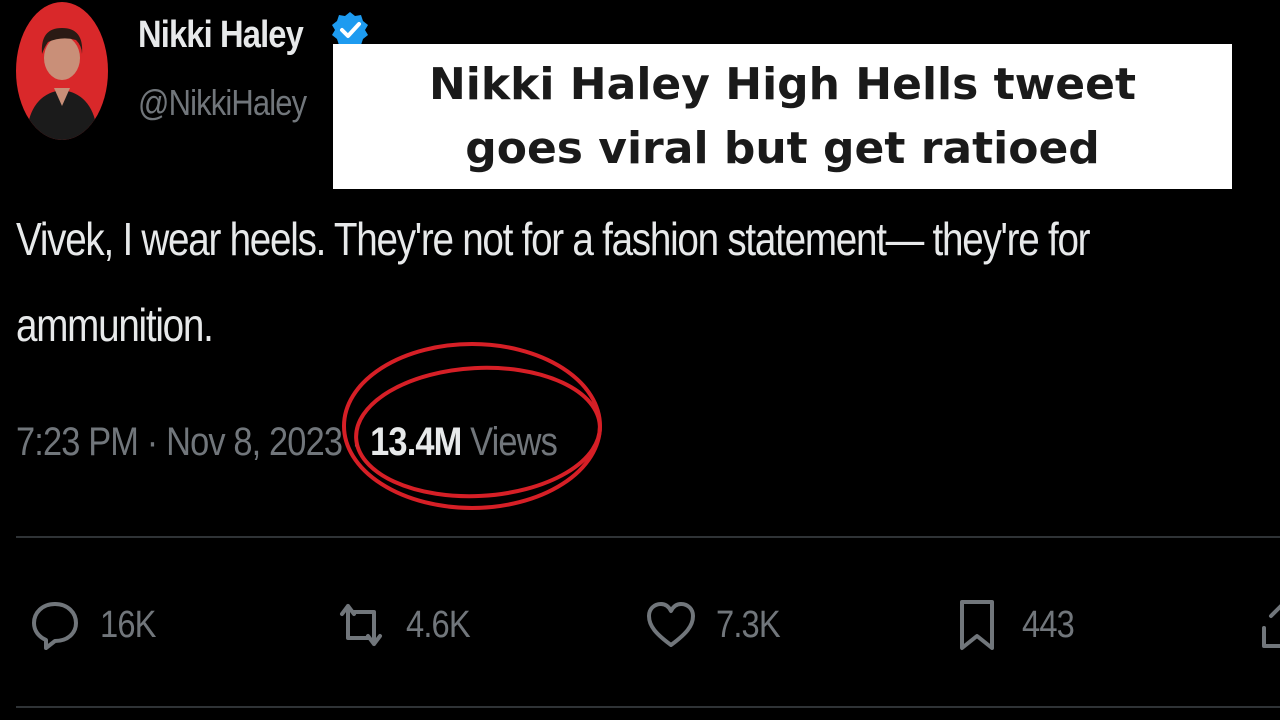  What do you see at coordinates (128, 624) in the screenshot?
I see `reply-count: 16K` at bounding box center [128, 624].